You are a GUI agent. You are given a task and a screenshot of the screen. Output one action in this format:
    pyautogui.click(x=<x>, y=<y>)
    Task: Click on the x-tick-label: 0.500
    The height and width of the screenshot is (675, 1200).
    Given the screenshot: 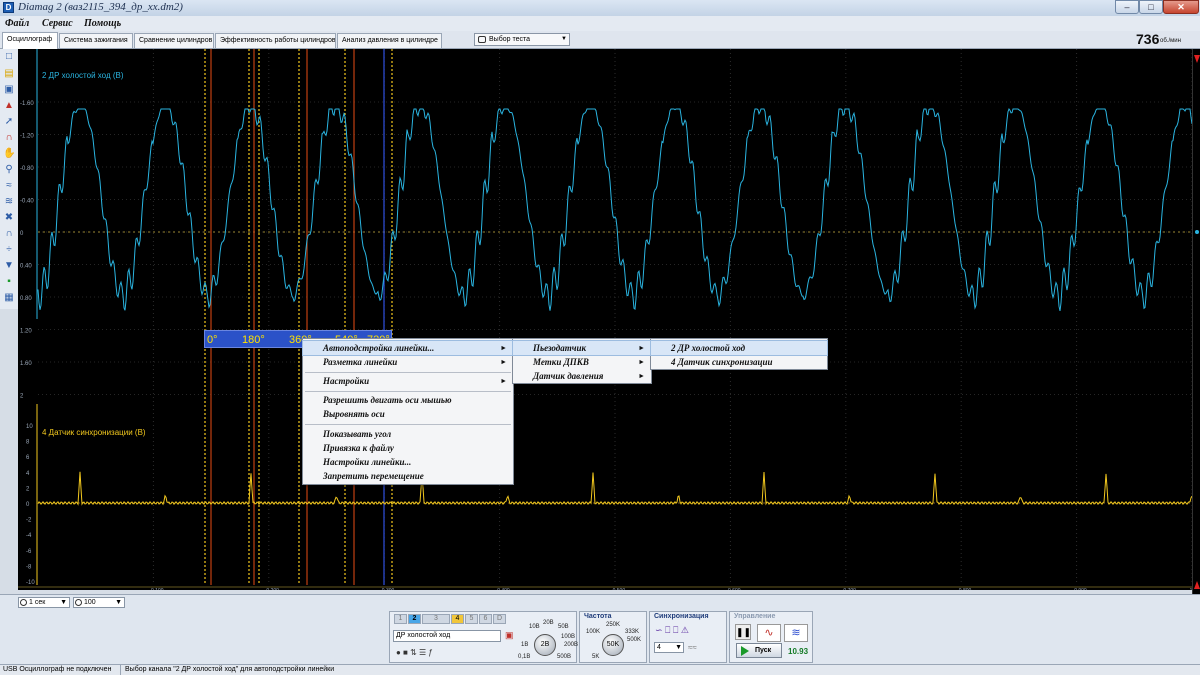 What is the action you would take?
    pyautogui.click(x=619, y=589)
    